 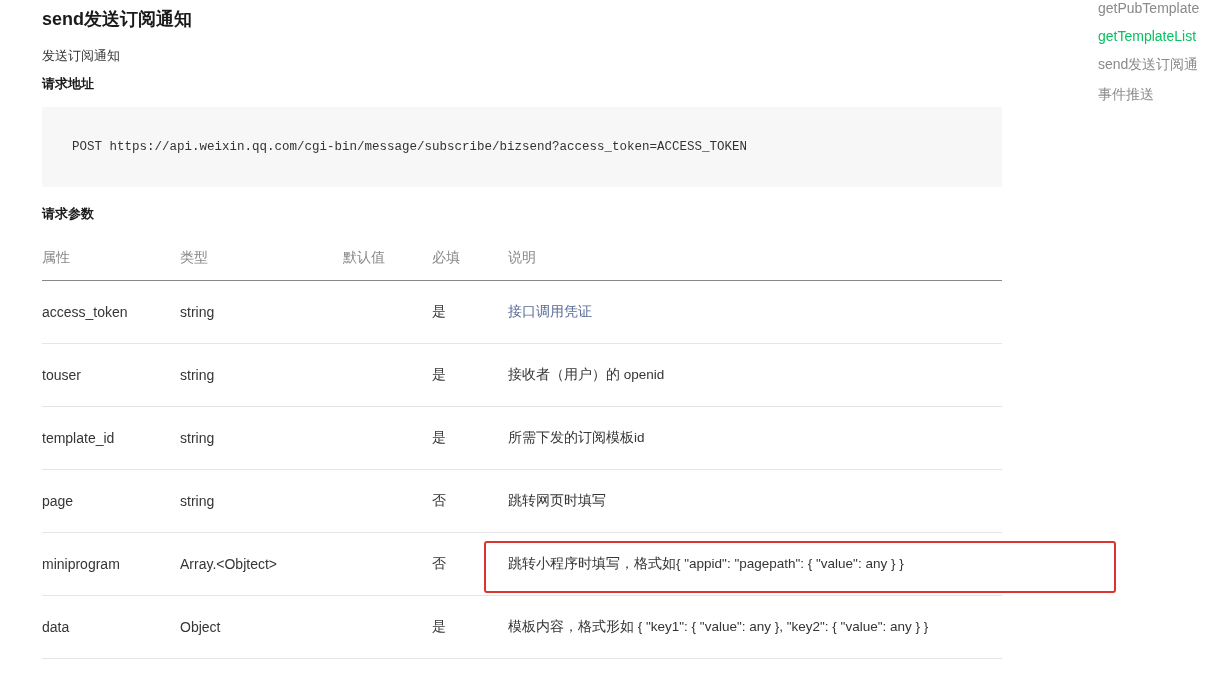 What do you see at coordinates (1149, 95) in the screenshot?
I see `sidebar-item: 事件推送` at bounding box center [1149, 95].